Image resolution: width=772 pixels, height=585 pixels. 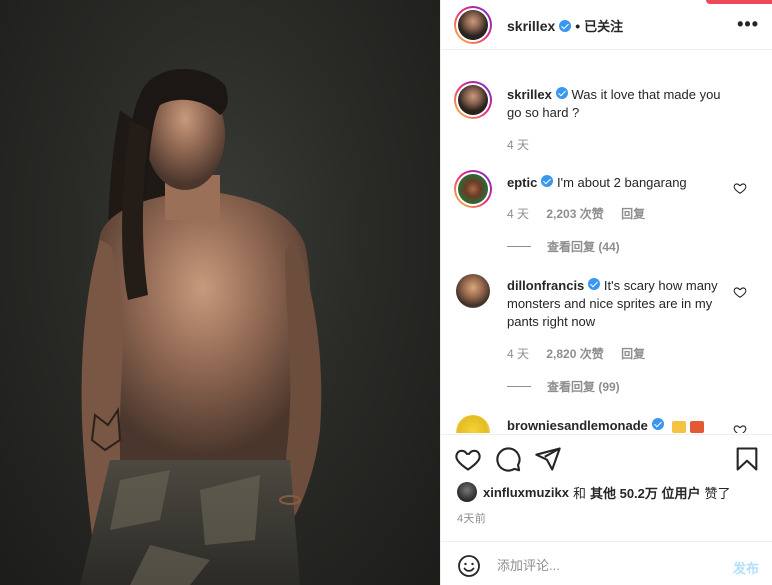 I want to click on author-avatar, so click(x=473, y=25).